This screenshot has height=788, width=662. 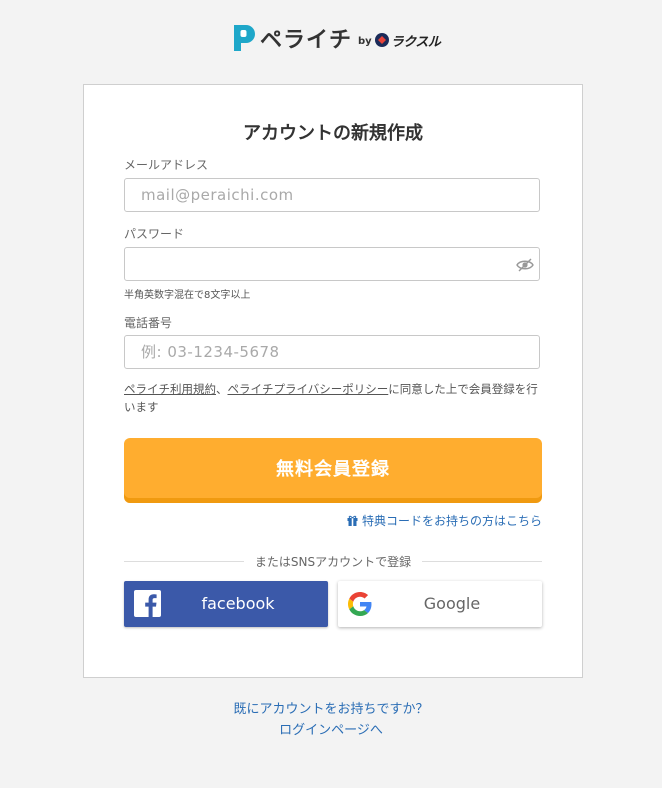 What do you see at coordinates (333, 468) in the screenshot?
I see `free-register-button: 無料会員登録` at bounding box center [333, 468].